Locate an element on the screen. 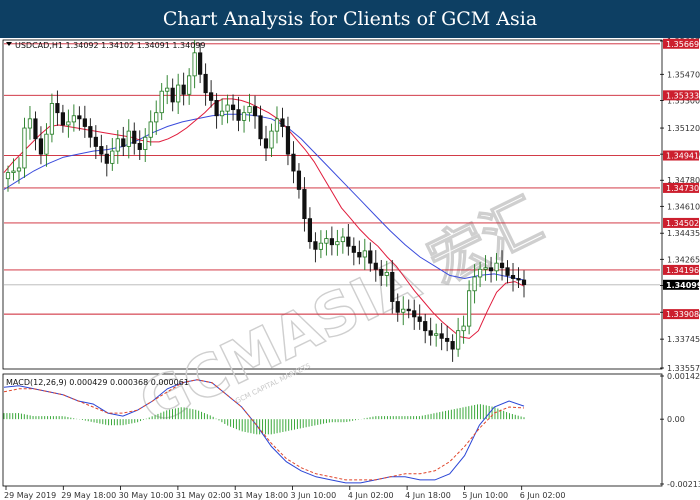 The width and height of the screenshot is (700, 500). macd-tick-label: -0.002136 is located at coordinates (683, 484).